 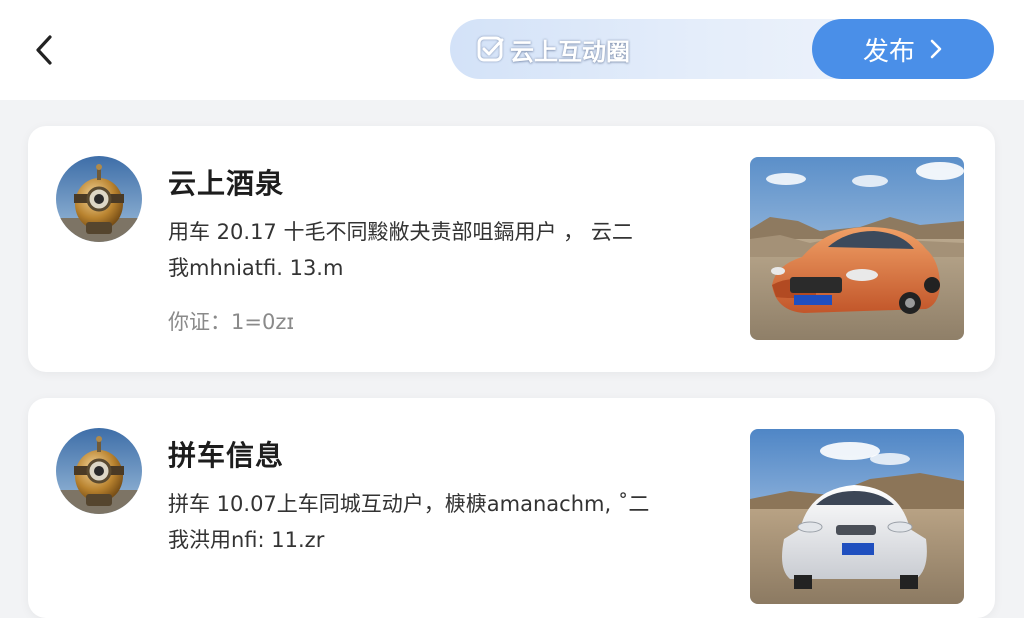 What do you see at coordinates (226, 183) in the screenshot?
I see `post-title: 云上酒泉` at bounding box center [226, 183].